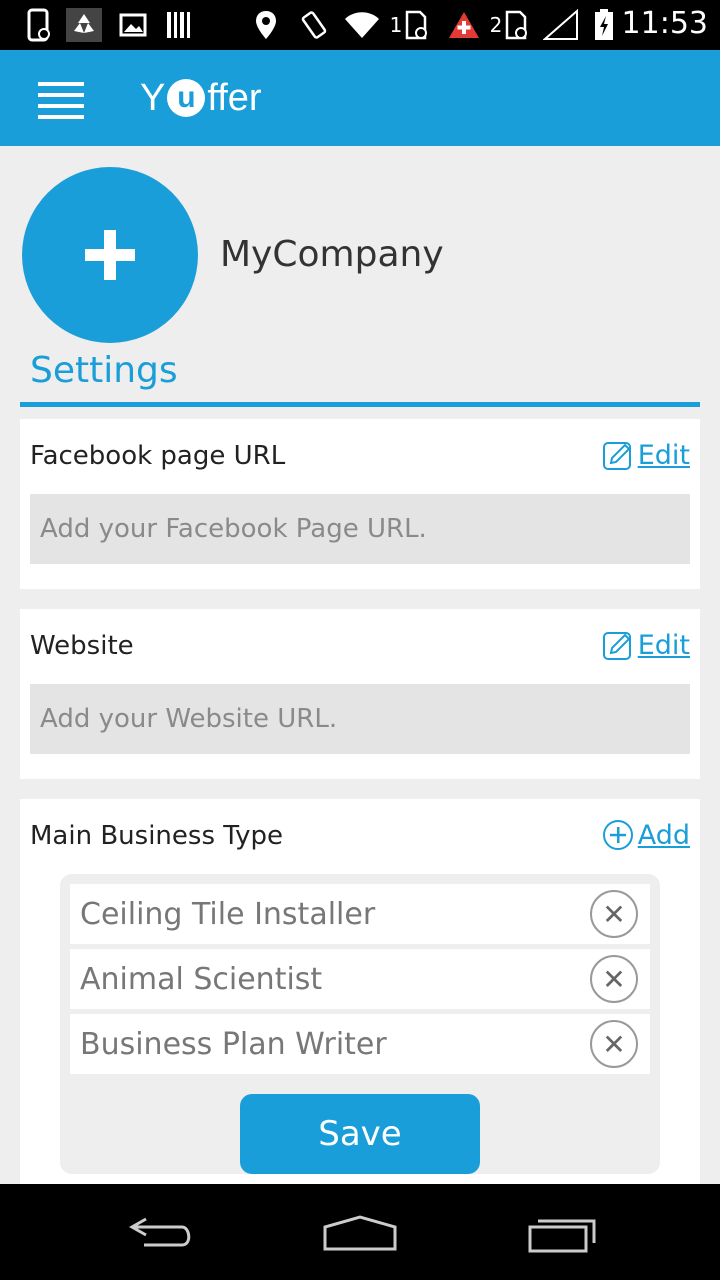  What do you see at coordinates (360, 719) in the screenshot?
I see `website-url-field: Add your Website URL.` at bounding box center [360, 719].